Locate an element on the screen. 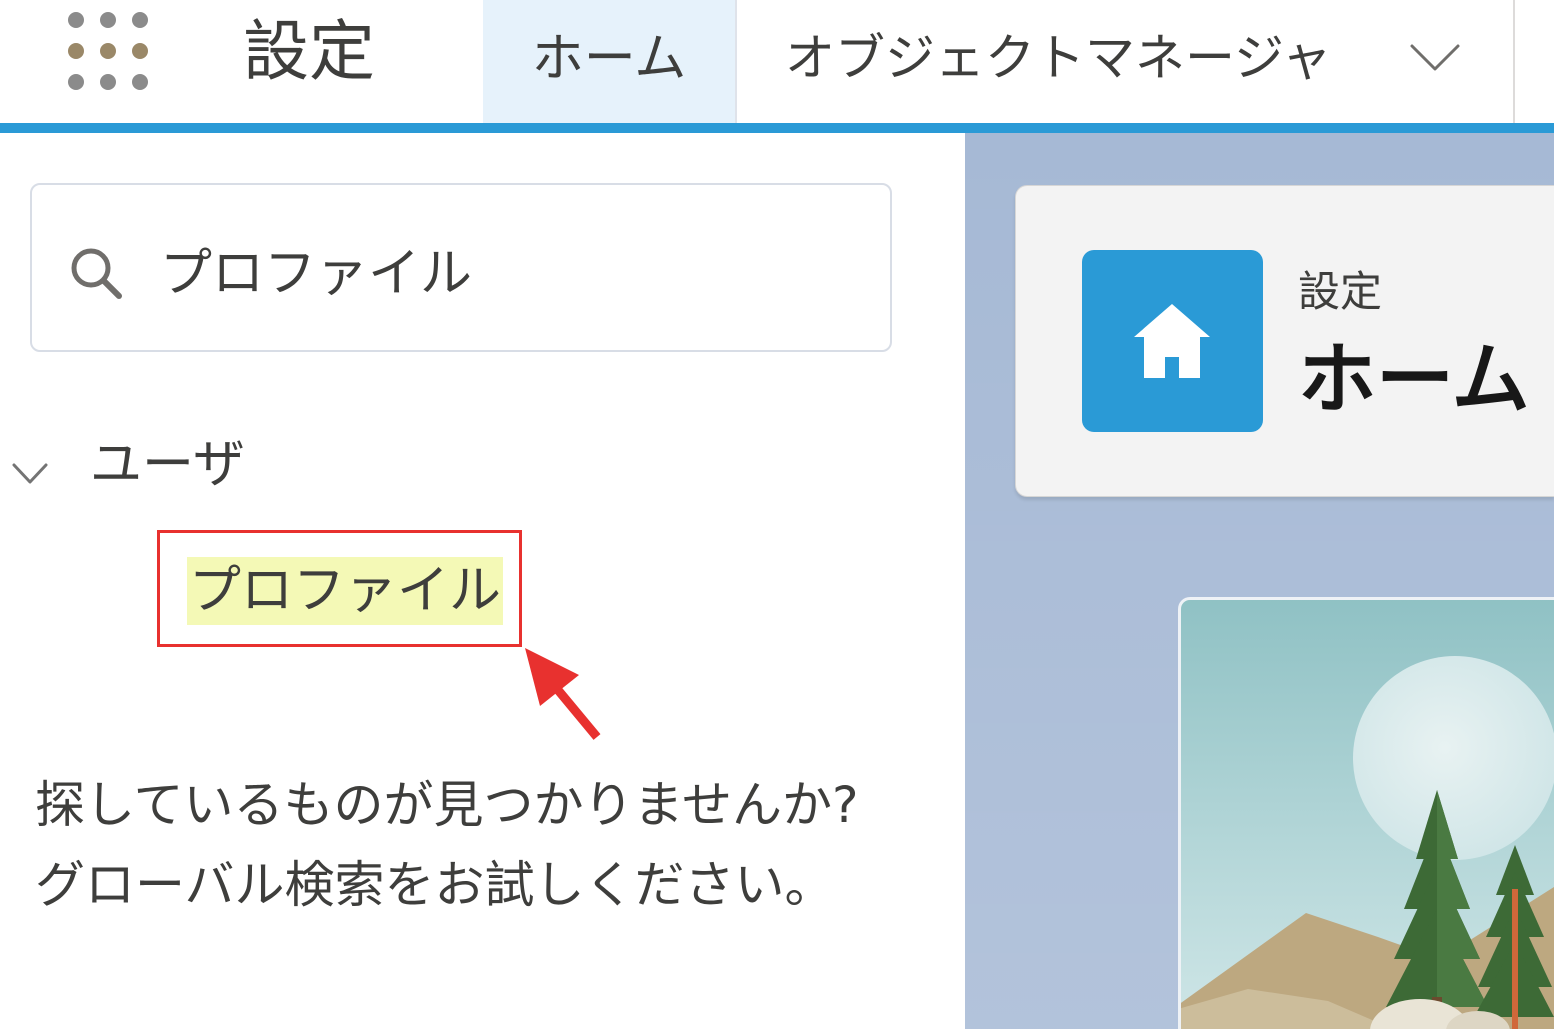 This screenshot has height=1029, width=1554. illustration-card is located at coordinates (1366, 813).